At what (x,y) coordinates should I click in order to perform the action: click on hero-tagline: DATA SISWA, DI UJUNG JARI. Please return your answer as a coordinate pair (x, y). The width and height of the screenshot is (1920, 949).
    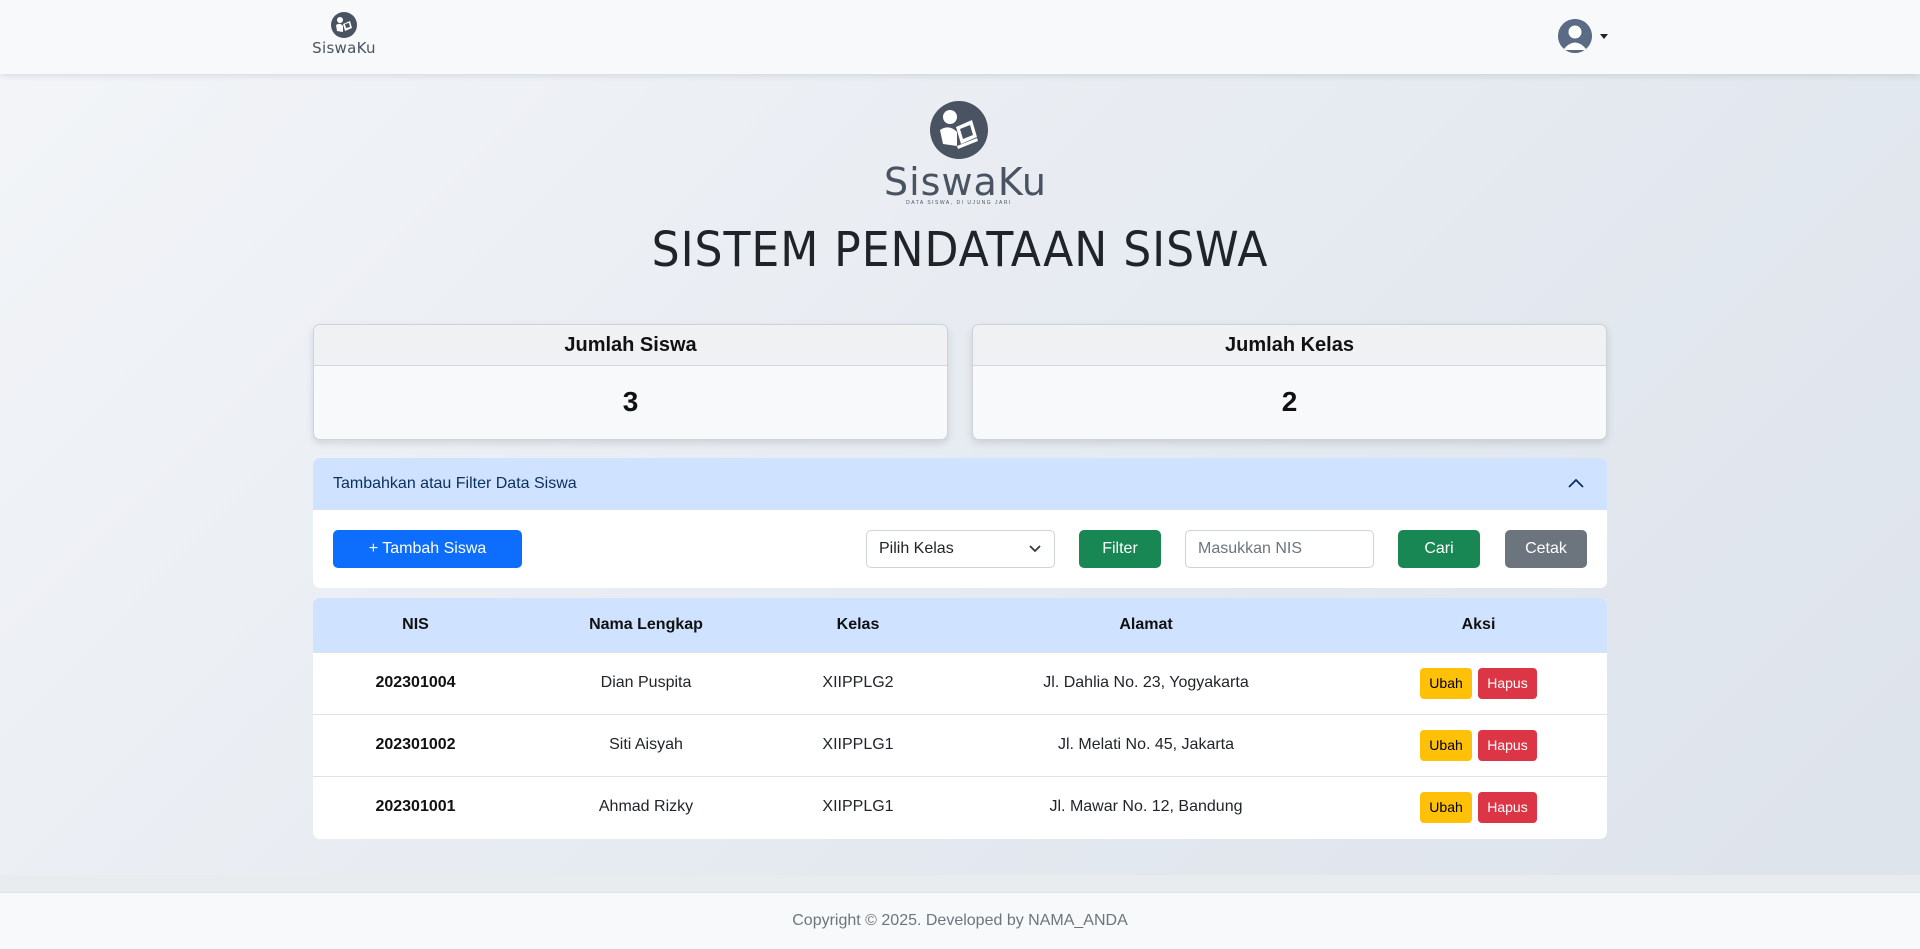
    Looking at the image, I should click on (959, 203).